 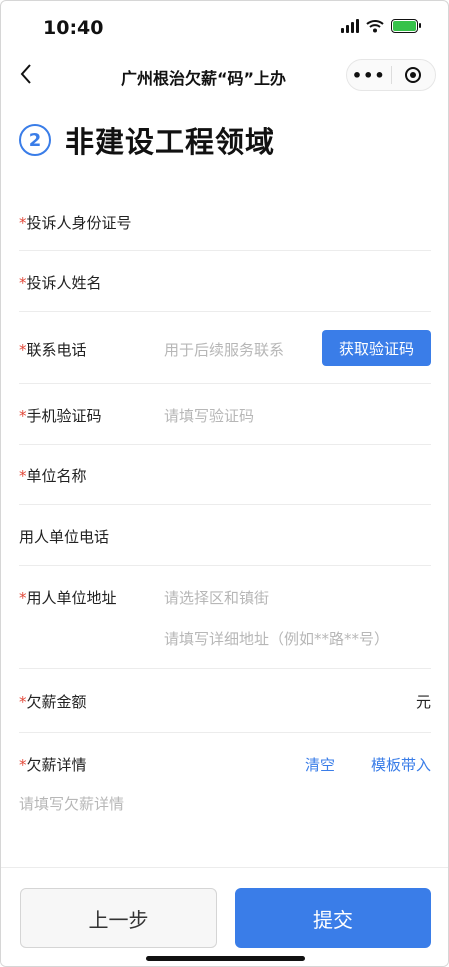 What do you see at coordinates (60, 416) in the screenshot?
I see `sms-code-label: *手机验证码` at bounding box center [60, 416].